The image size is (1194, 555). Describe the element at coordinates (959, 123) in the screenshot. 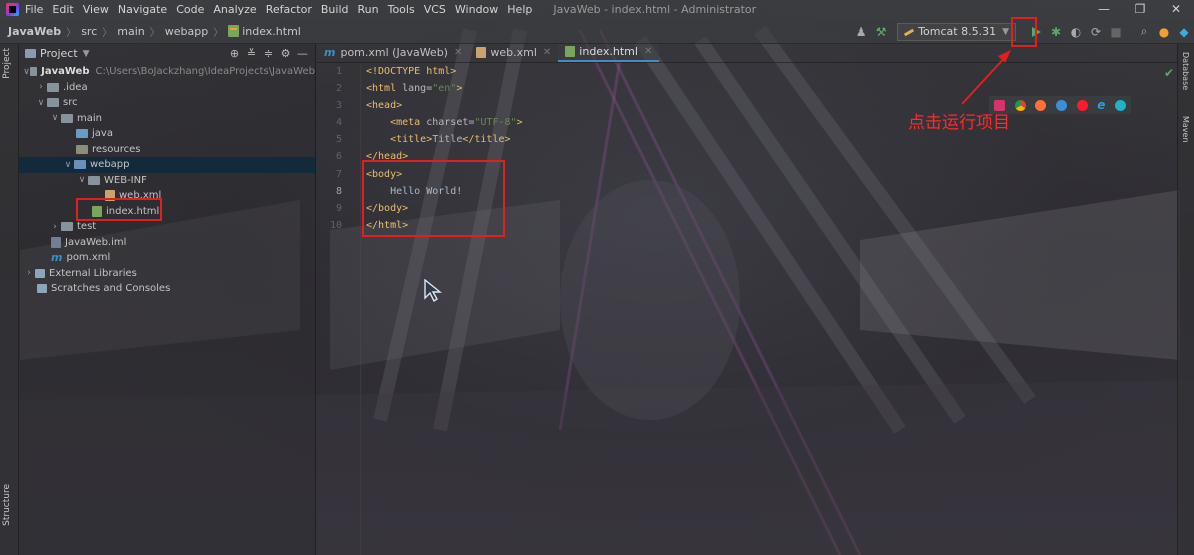

I see `annotation-text: 点击运行项目` at that location.